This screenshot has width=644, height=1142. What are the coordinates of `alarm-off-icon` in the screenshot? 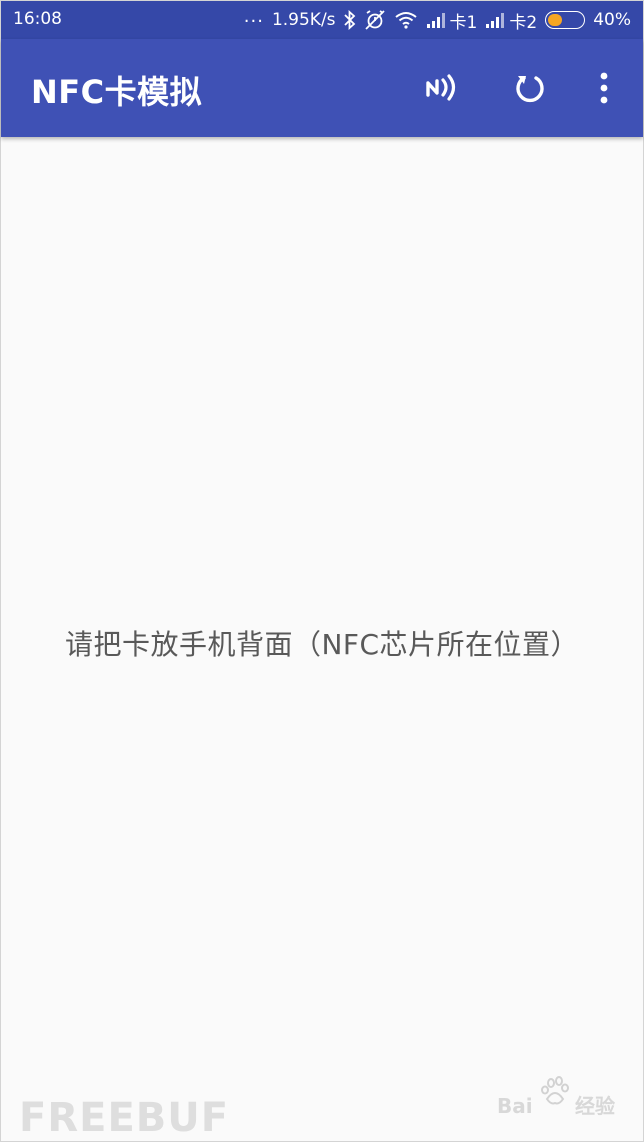 It's located at (375, 20).